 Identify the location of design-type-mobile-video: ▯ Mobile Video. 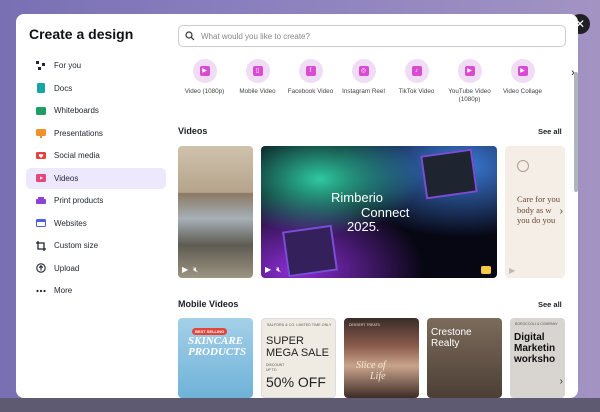
(257, 89).